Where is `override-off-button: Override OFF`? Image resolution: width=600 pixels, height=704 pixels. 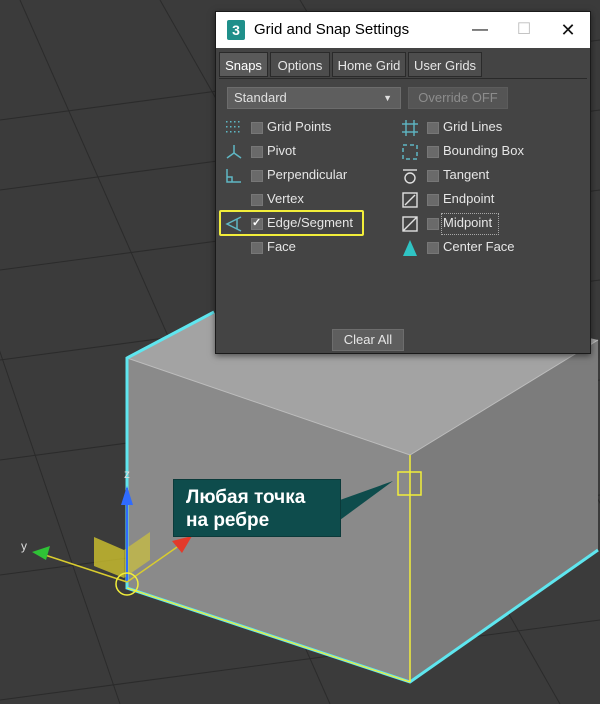 override-off-button: Override OFF is located at coordinates (458, 98).